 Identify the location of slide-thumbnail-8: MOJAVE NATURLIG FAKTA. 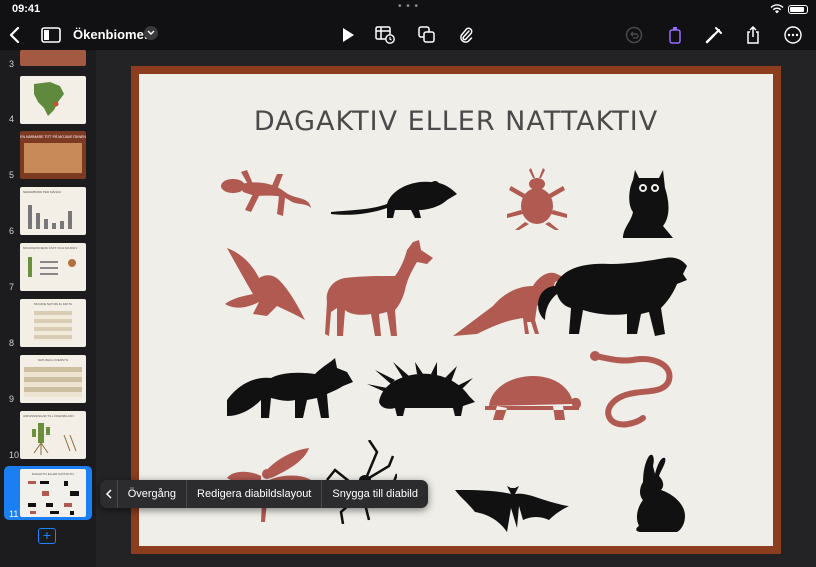
(53, 323).